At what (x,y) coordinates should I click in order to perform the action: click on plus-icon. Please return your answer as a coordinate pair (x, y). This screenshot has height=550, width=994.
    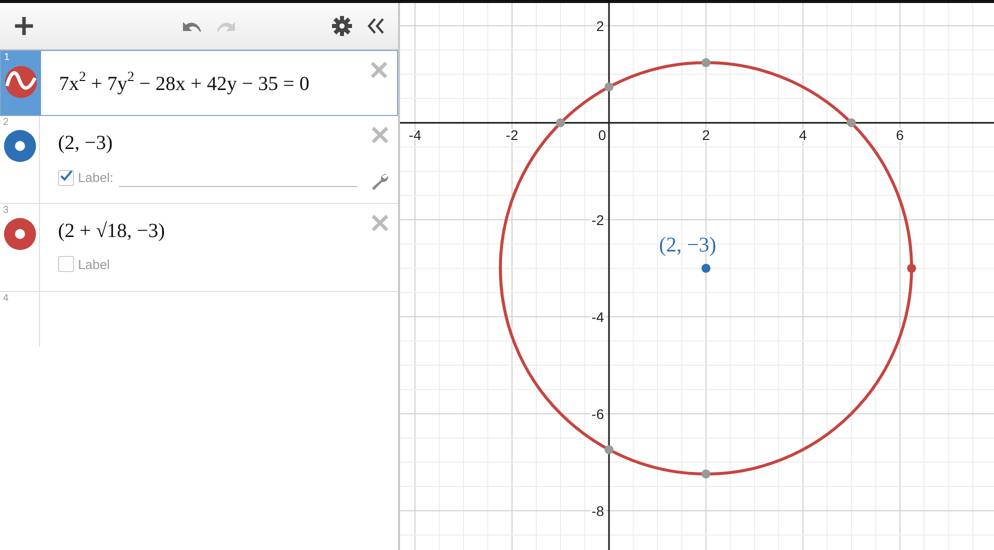
    Looking at the image, I should click on (24, 26).